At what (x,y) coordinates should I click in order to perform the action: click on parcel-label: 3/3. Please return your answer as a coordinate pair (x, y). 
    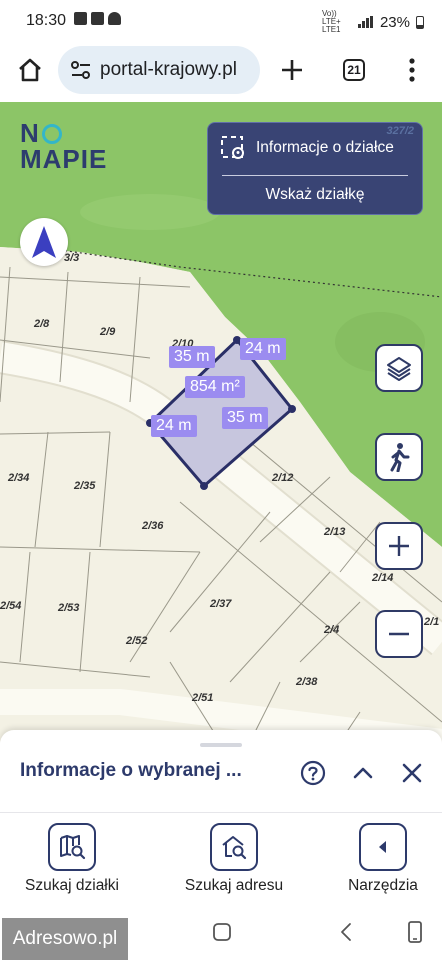
    Looking at the image, I should click on (72, 258).